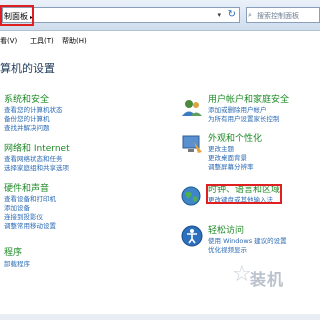  What do you see at coordinates (8, 41) in the screenshot?
I see `menu-view: 看(V)` at bounding box center [8, 41].